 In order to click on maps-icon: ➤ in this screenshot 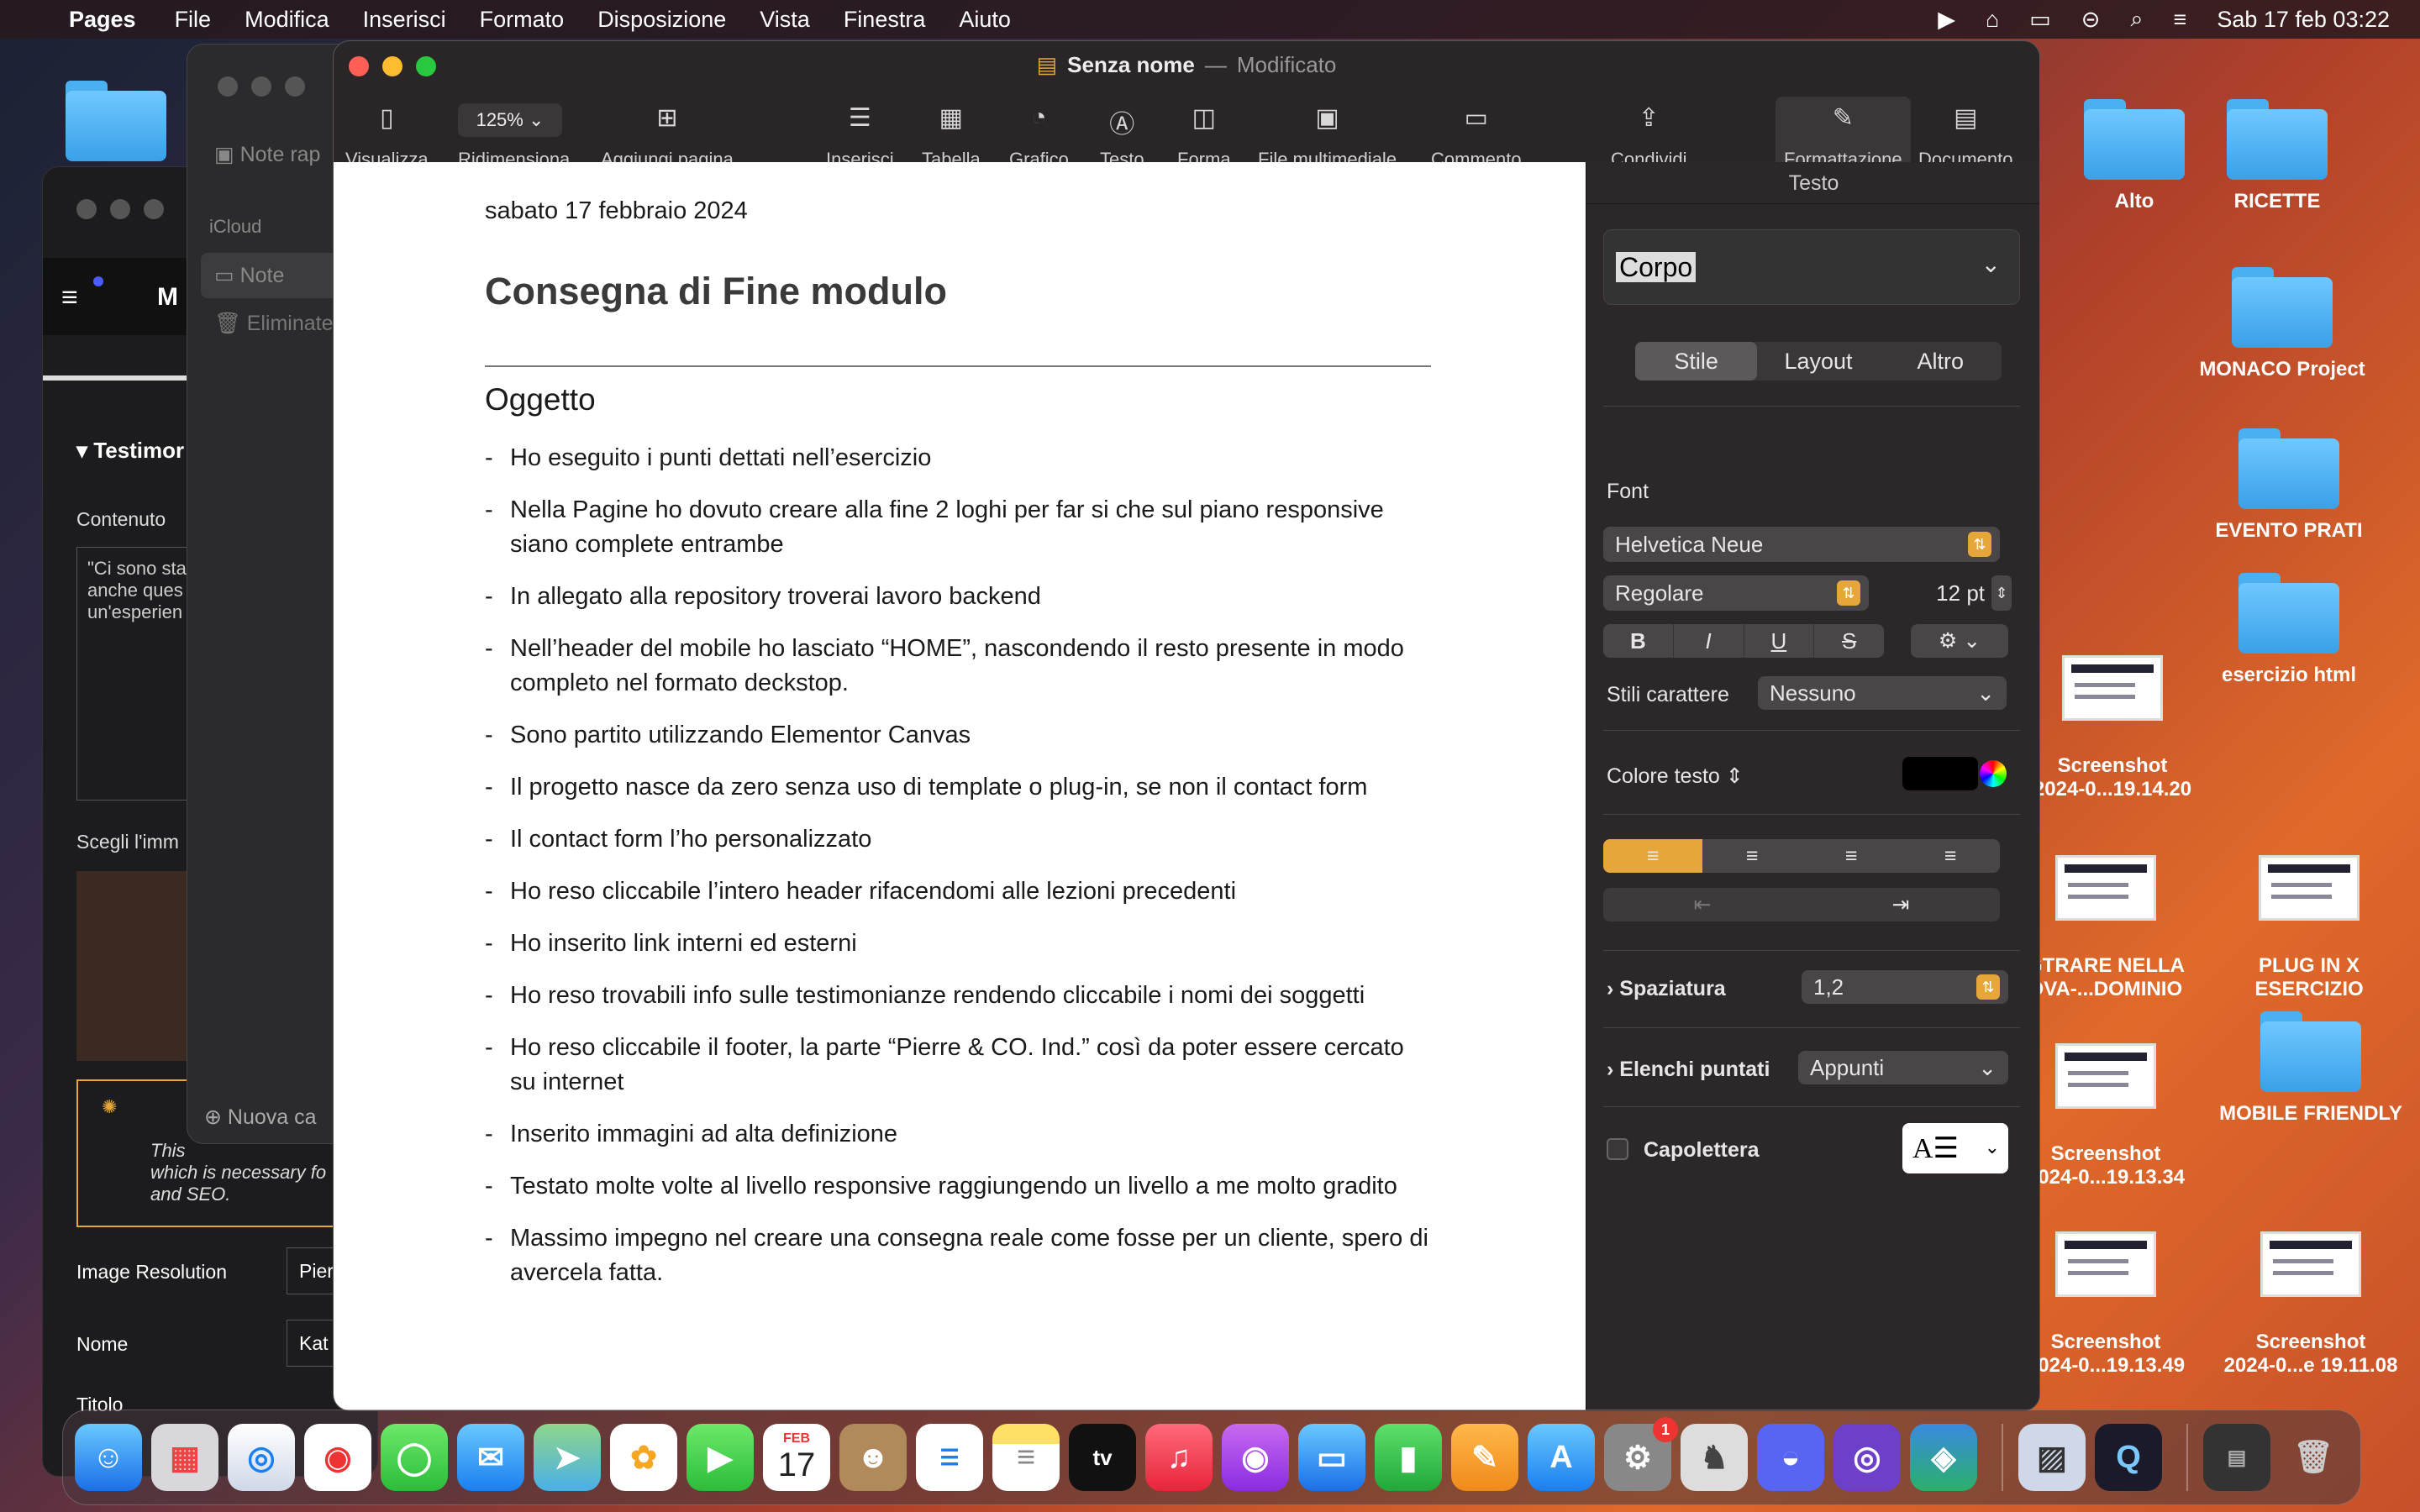, I will do `click(567, 1457)`.